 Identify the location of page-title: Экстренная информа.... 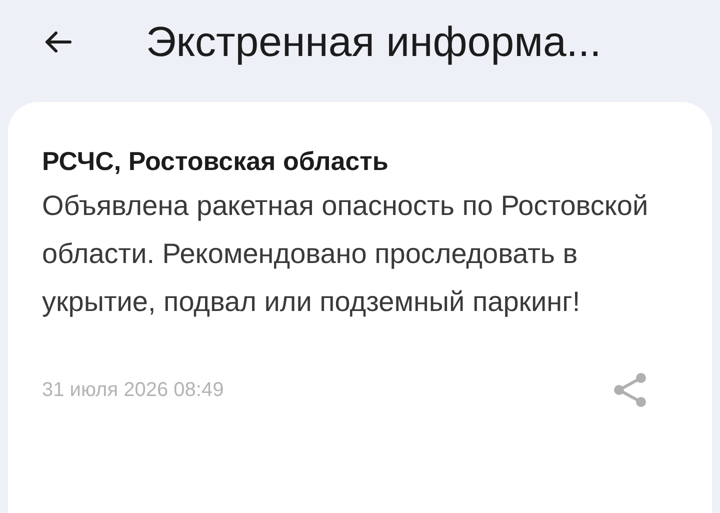
(374, 42).